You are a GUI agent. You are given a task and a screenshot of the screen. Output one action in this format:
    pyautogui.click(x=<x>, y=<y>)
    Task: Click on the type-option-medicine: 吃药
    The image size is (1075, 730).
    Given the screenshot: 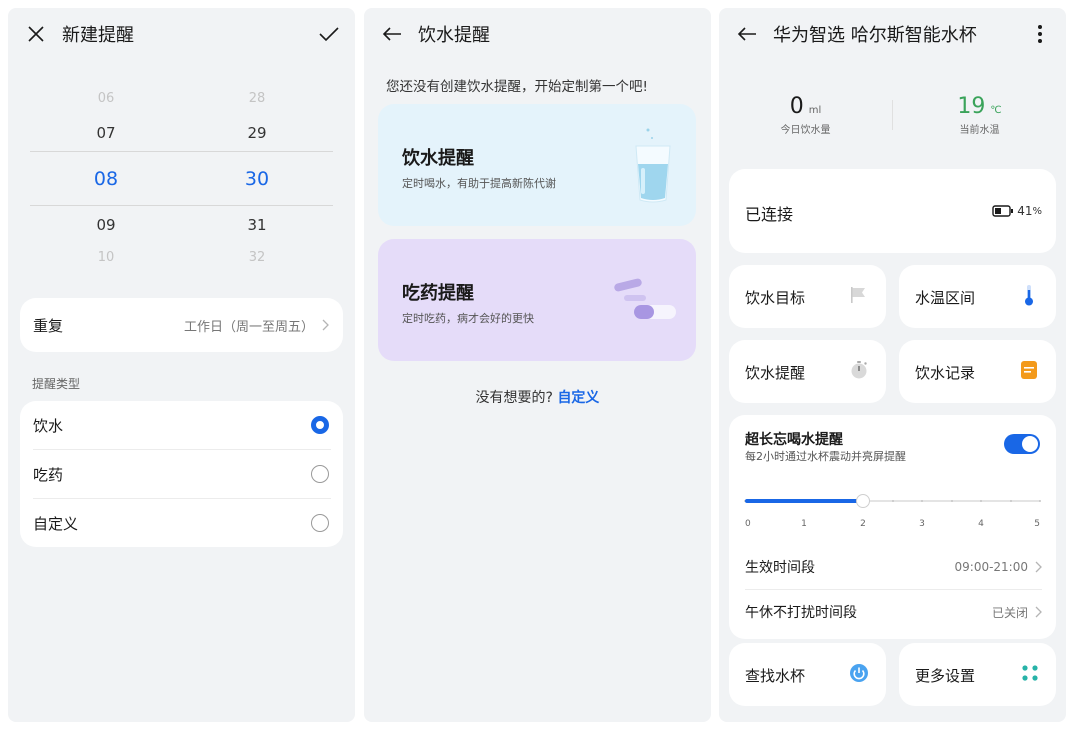 What is the action you would take?
    pyautogui.click(x=181, y=474)
    